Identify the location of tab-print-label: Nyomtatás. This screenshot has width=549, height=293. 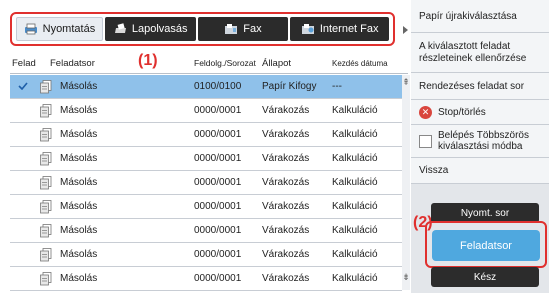
(69, 29).